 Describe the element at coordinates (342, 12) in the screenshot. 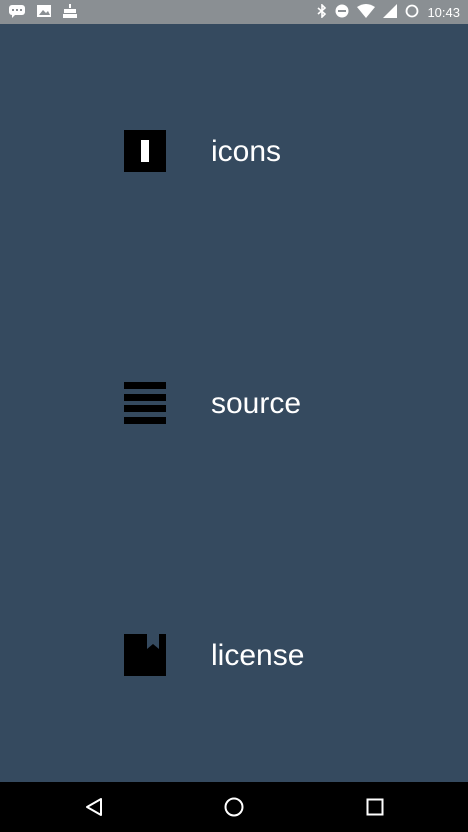

I see `do-not-disturb-icon` at that location.